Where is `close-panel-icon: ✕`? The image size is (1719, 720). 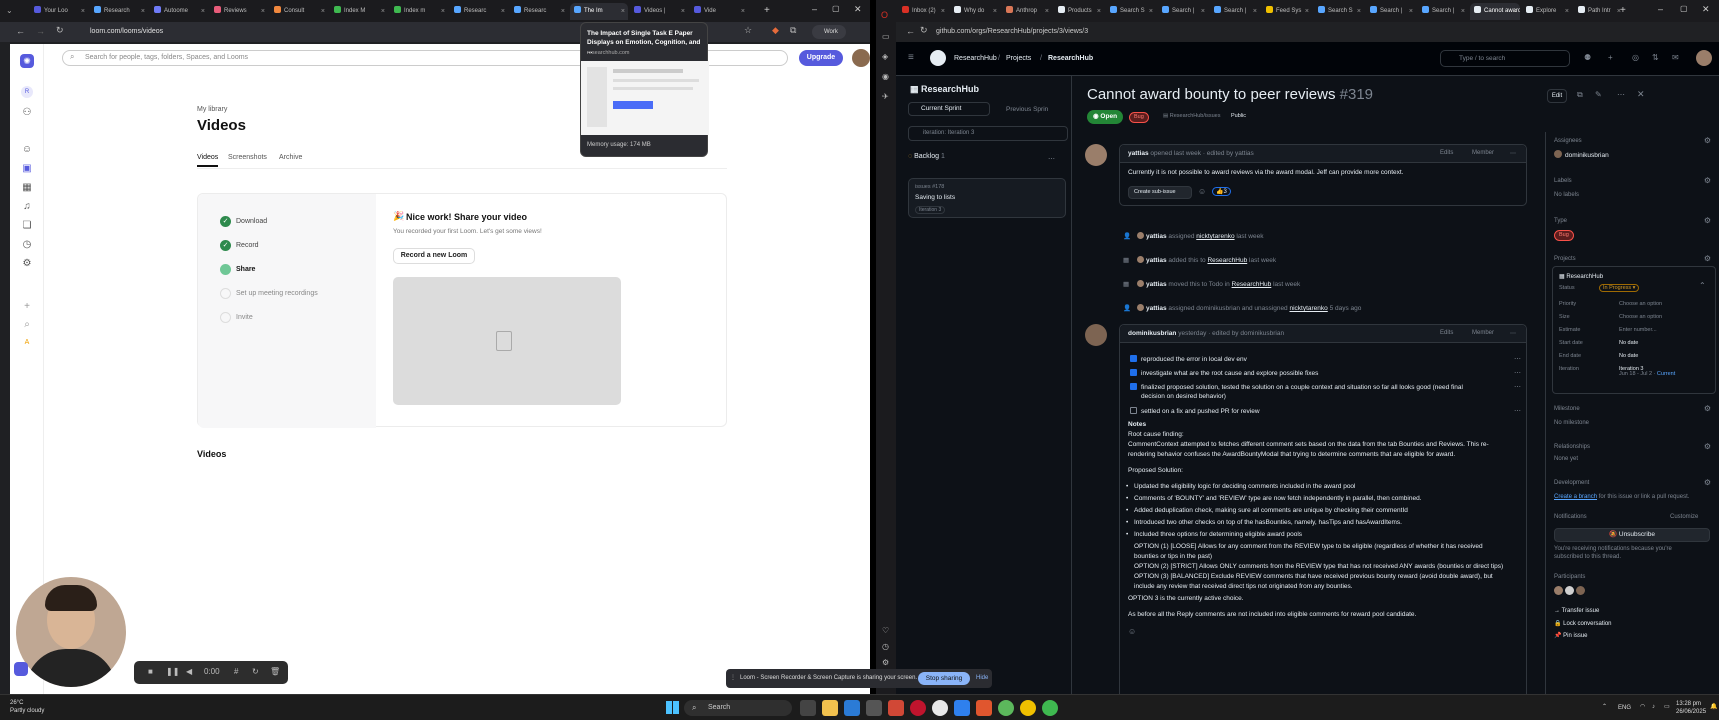
close-panel-icon: ✕ is located at coordinates (1641, 94).